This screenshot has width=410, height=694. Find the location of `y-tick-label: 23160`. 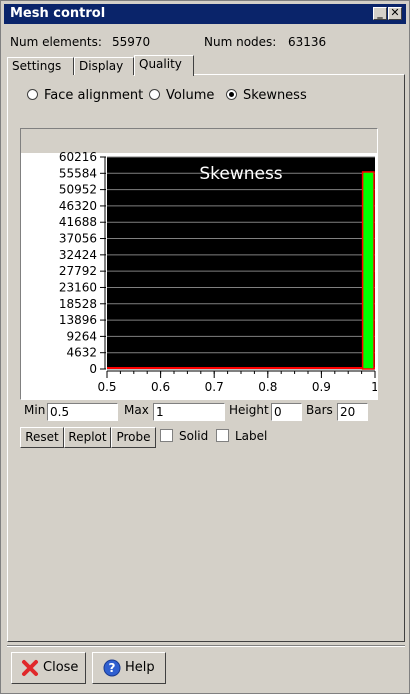

y-tick-label: 23160 is located at coordinates (78, 287).